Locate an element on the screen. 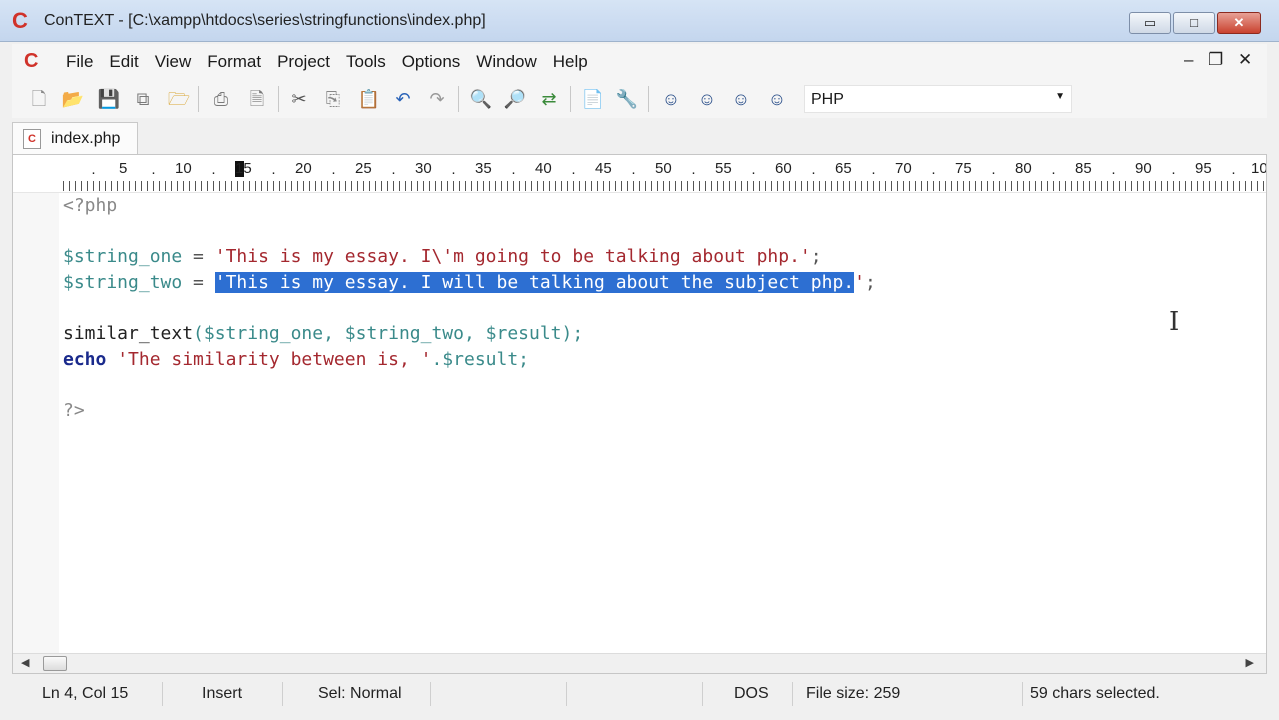  open-file-icon: 📂 is located at coordinates (73, 99).